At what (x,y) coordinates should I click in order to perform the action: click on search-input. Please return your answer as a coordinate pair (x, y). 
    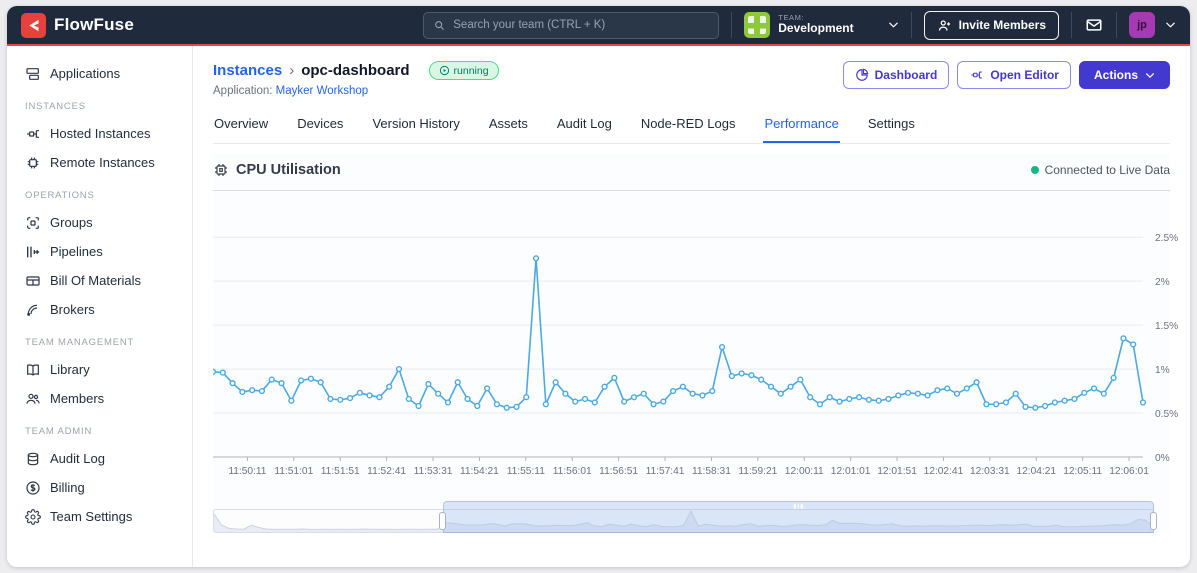
    Looking at the image, I should click on (581, 25).